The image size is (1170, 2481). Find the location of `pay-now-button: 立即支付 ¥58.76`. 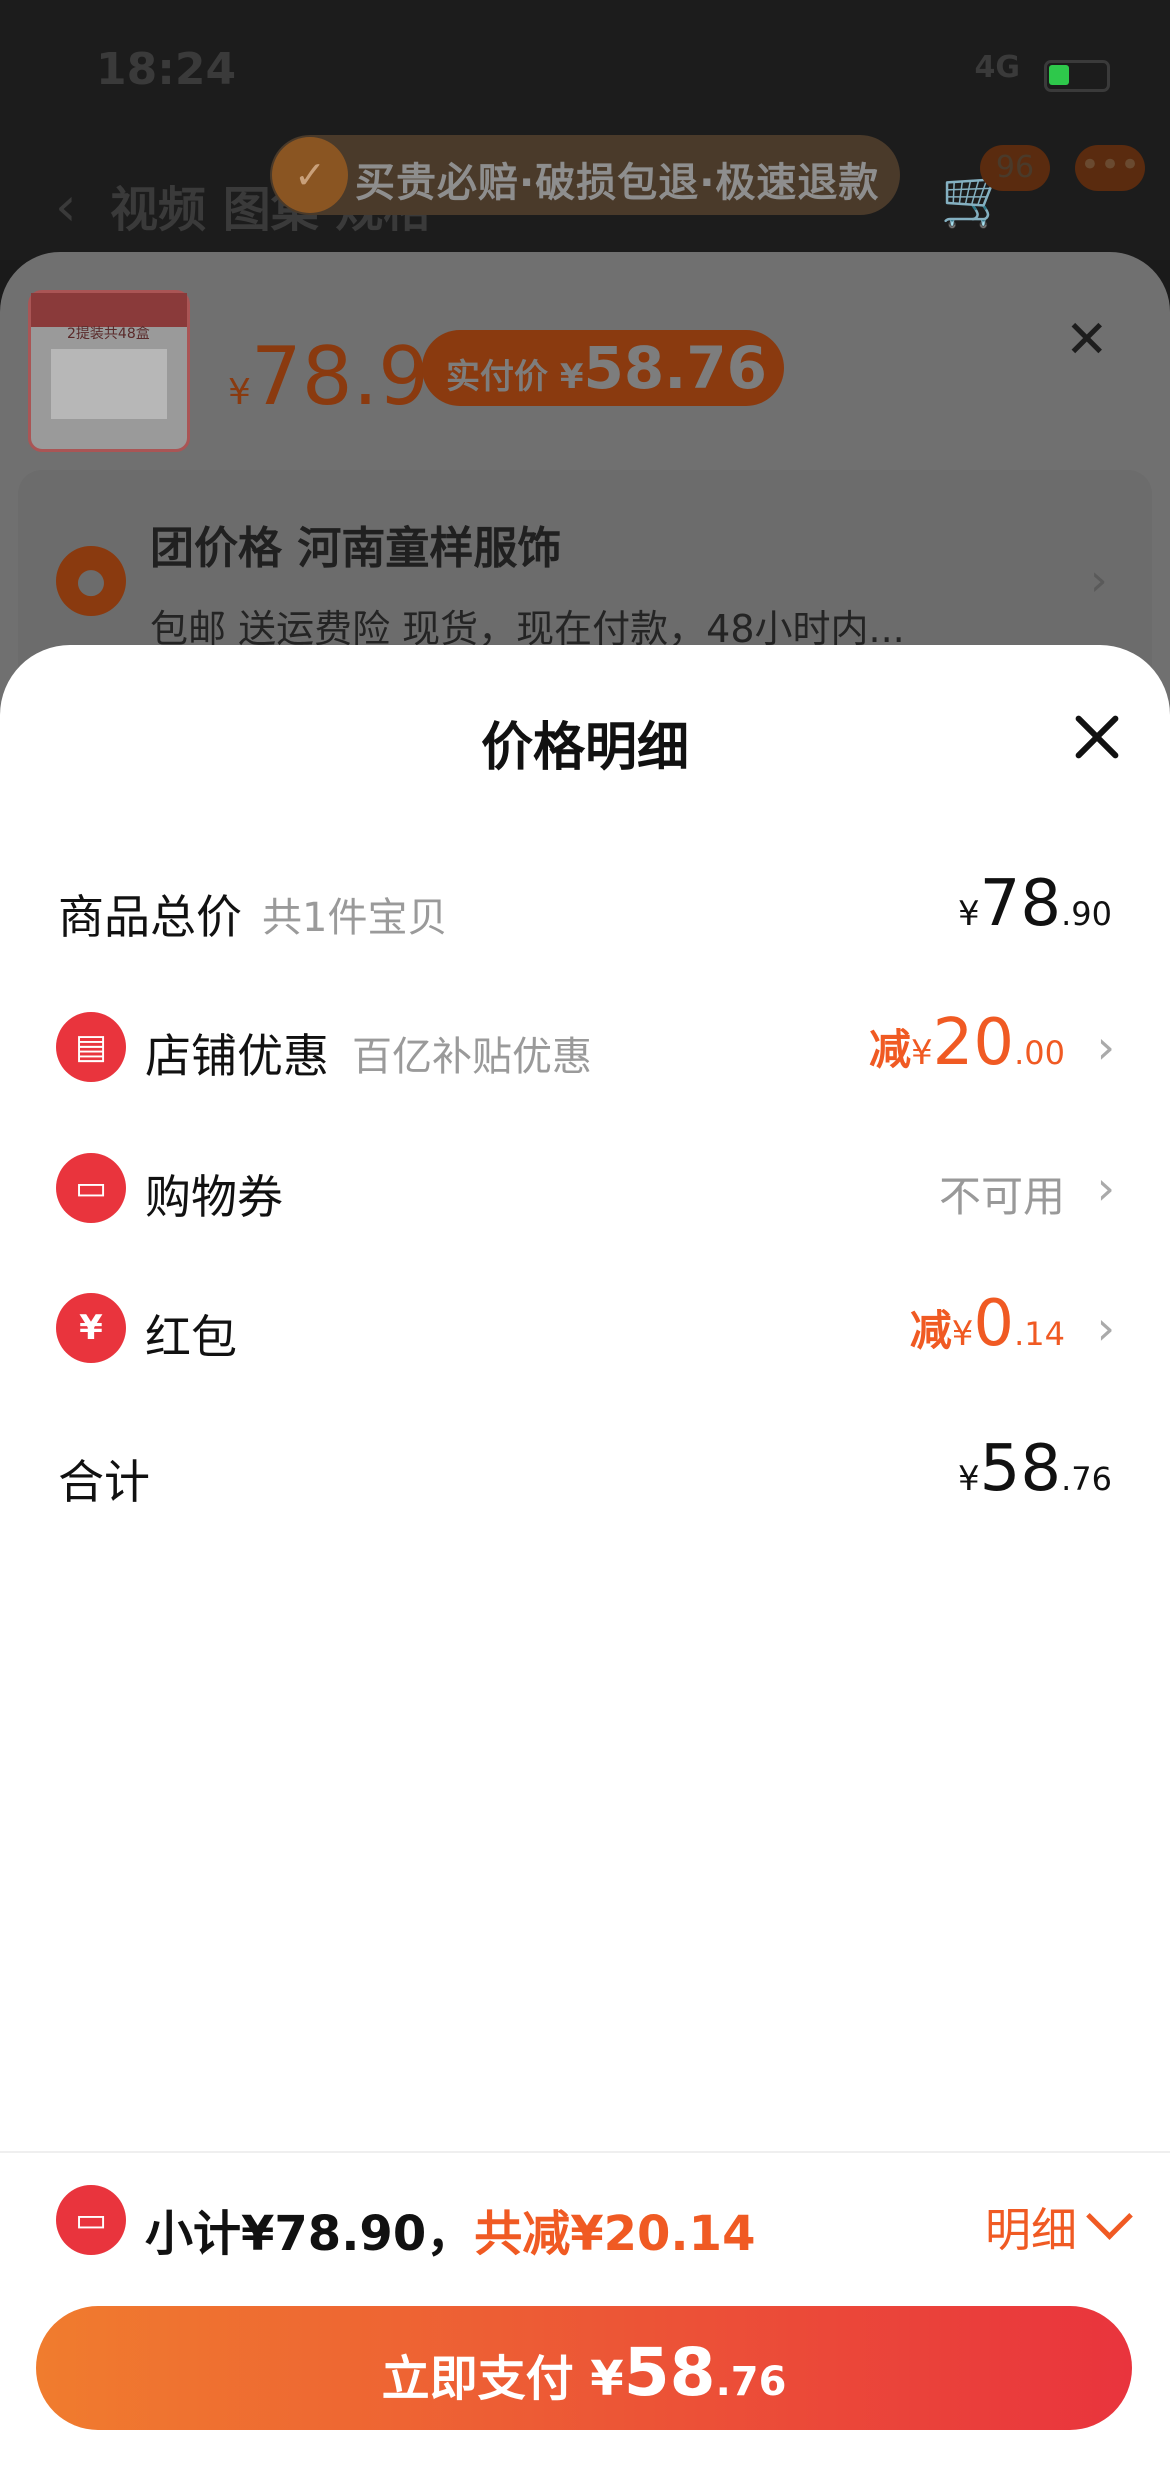

pay-now-button: 立即支付 ¥58.76 is located at coordinates (584, 2368).